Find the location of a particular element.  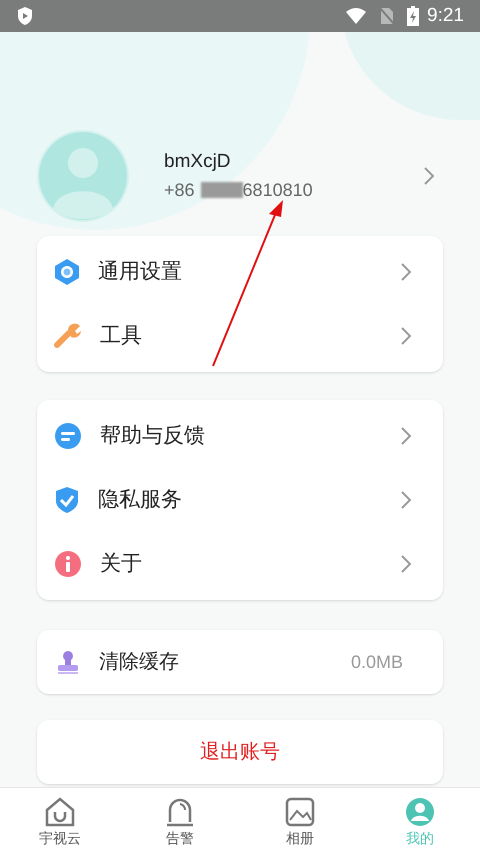

person-icon is located at coordinates (420, 812).